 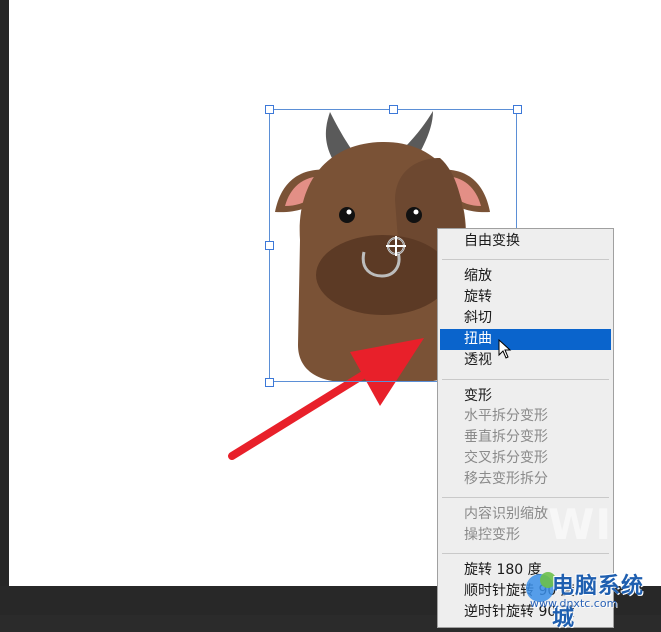 I want to click on menu-item-warp: 变形, so click(x=525, y=396).